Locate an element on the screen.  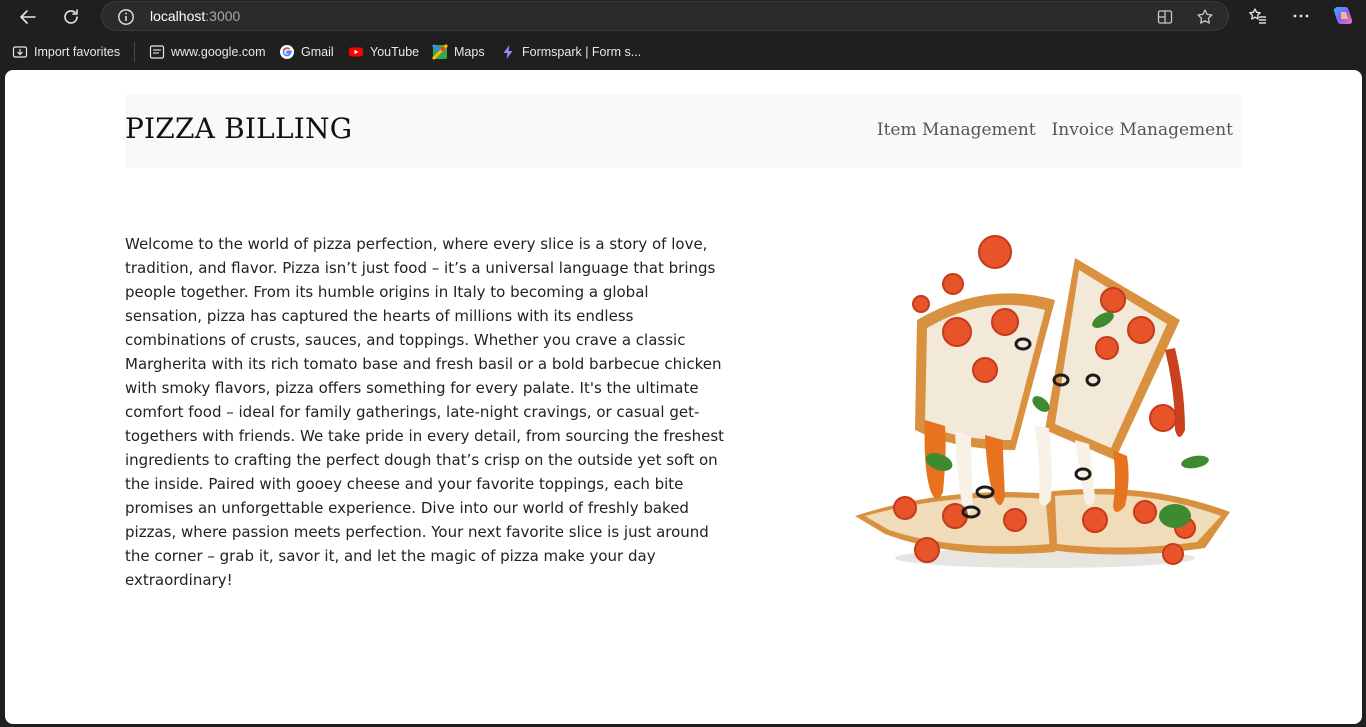
more-icon is located at coordinates (1301, 16).